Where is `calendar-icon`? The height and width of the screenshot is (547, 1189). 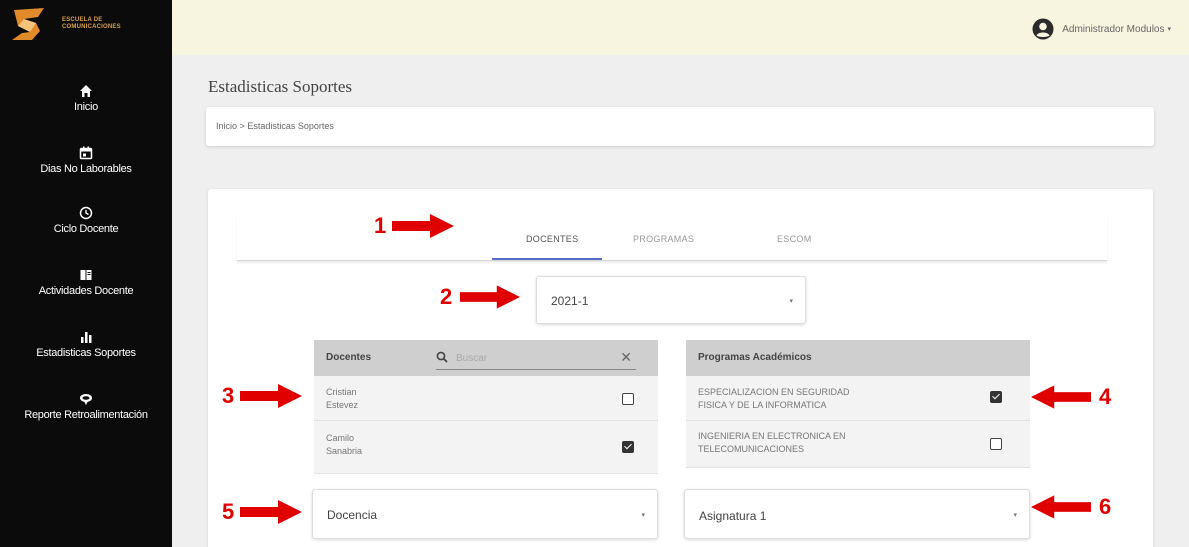 calendar-icon is located at coordinates (86, 152).